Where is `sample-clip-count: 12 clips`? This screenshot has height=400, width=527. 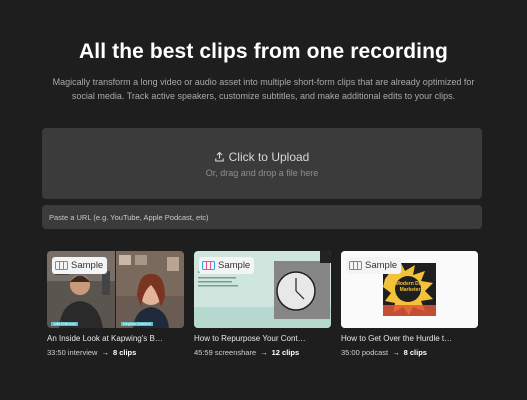 sample-clip-count: 12 clips is located at coordinates (285, 352).